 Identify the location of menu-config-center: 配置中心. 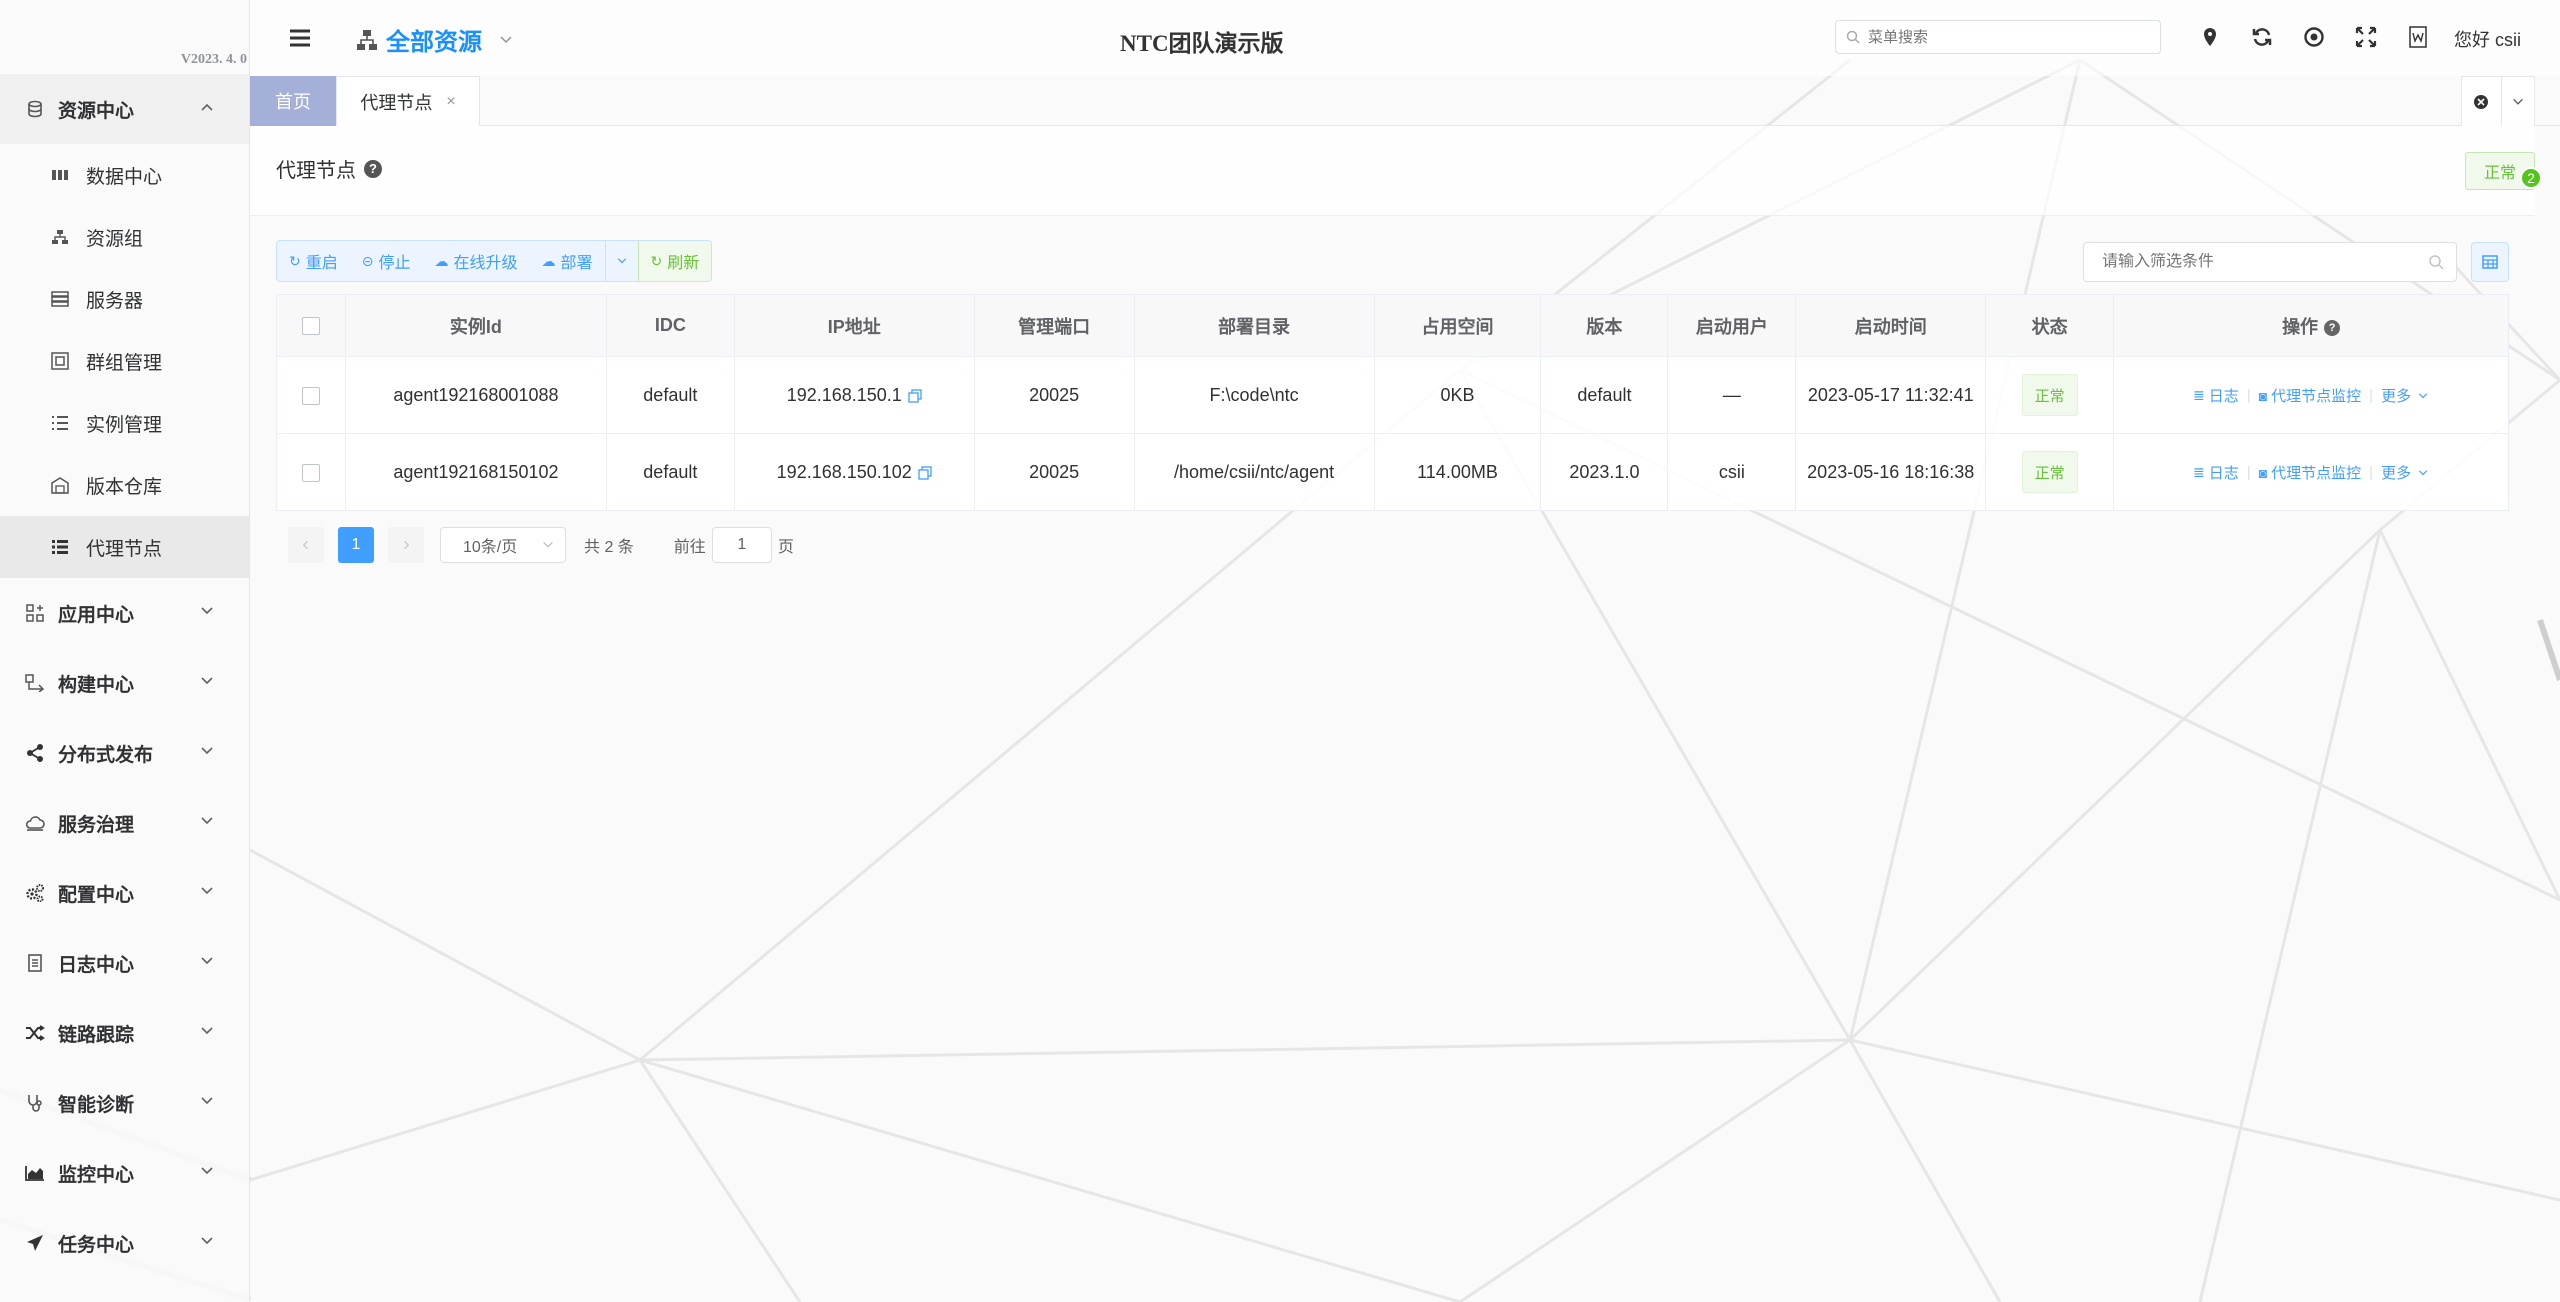
(124, 893).